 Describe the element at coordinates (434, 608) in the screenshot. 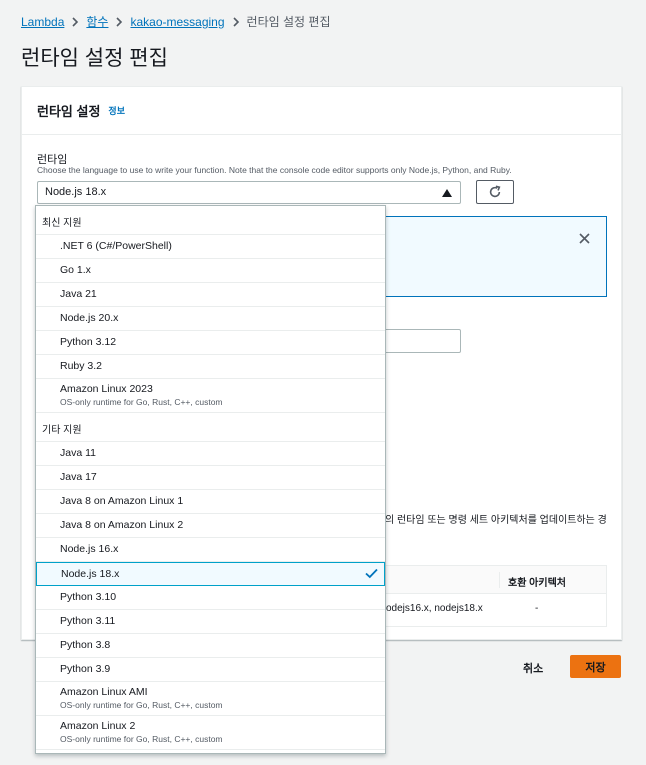

I see `td-compatible-runtimes: odejs16.x, nodejs18.x` at that location.